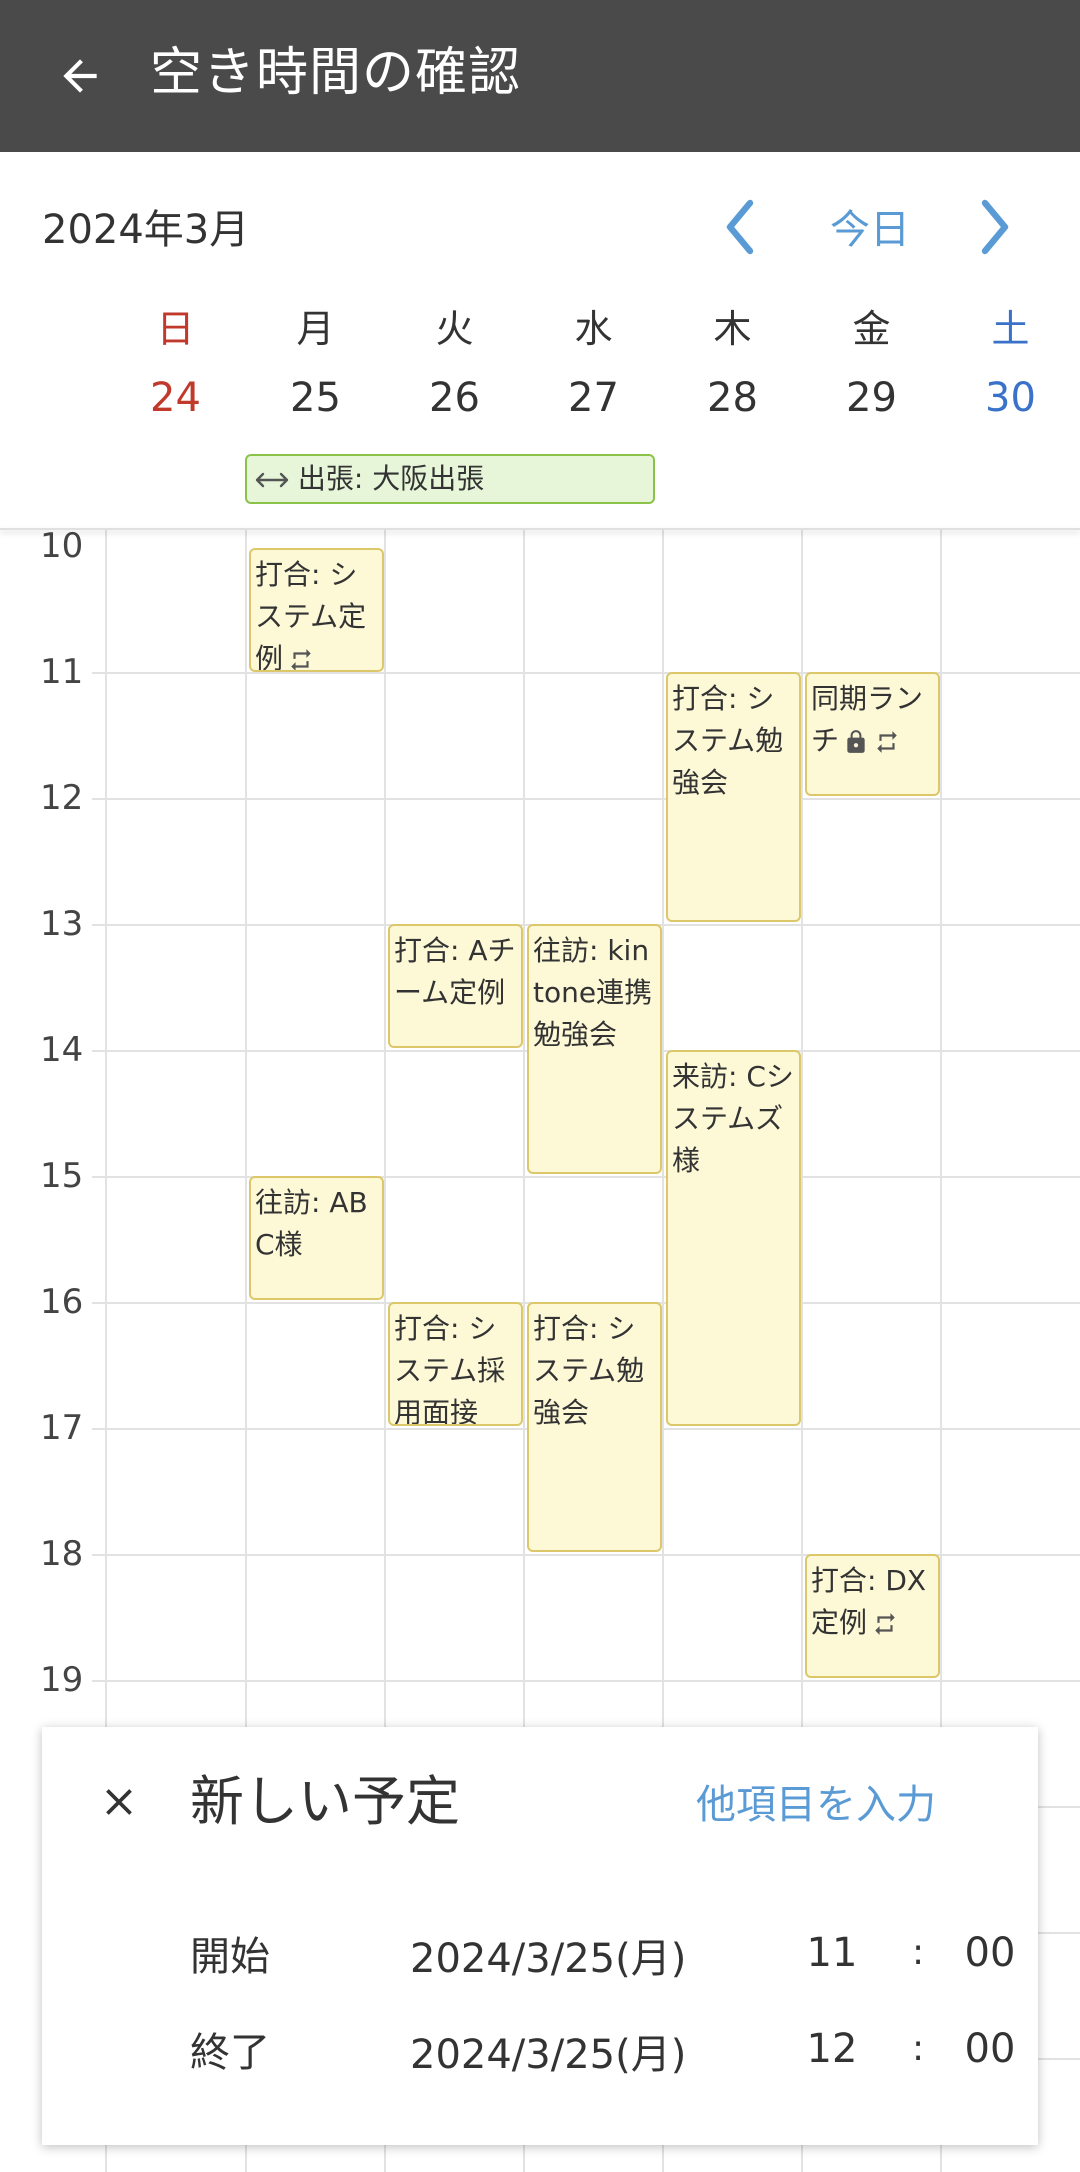 Image resolution: width=1080 pixels, height=2172 pixels. What do you see at coordinates (272, 480) in the screenshot?
I see `double-arrow-icon` at bounding box center [272, 480].